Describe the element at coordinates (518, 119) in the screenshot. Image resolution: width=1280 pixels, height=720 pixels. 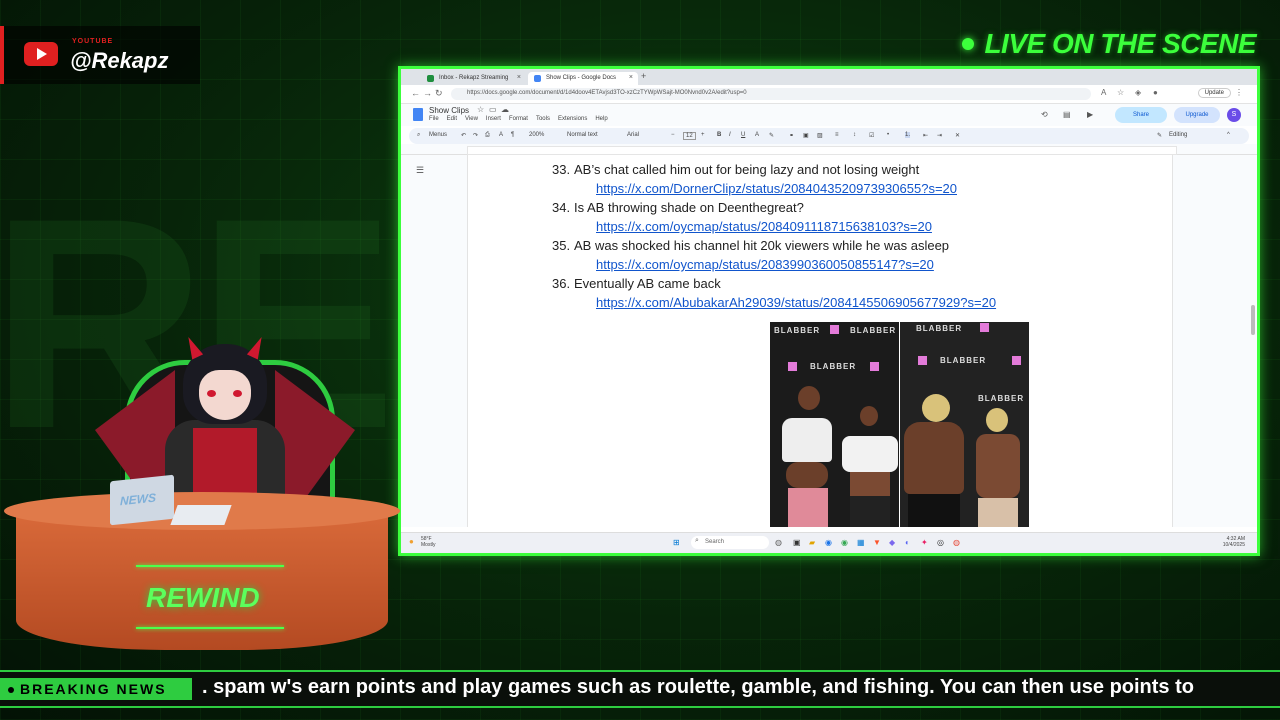
I see `menu-format: Format` at that location.